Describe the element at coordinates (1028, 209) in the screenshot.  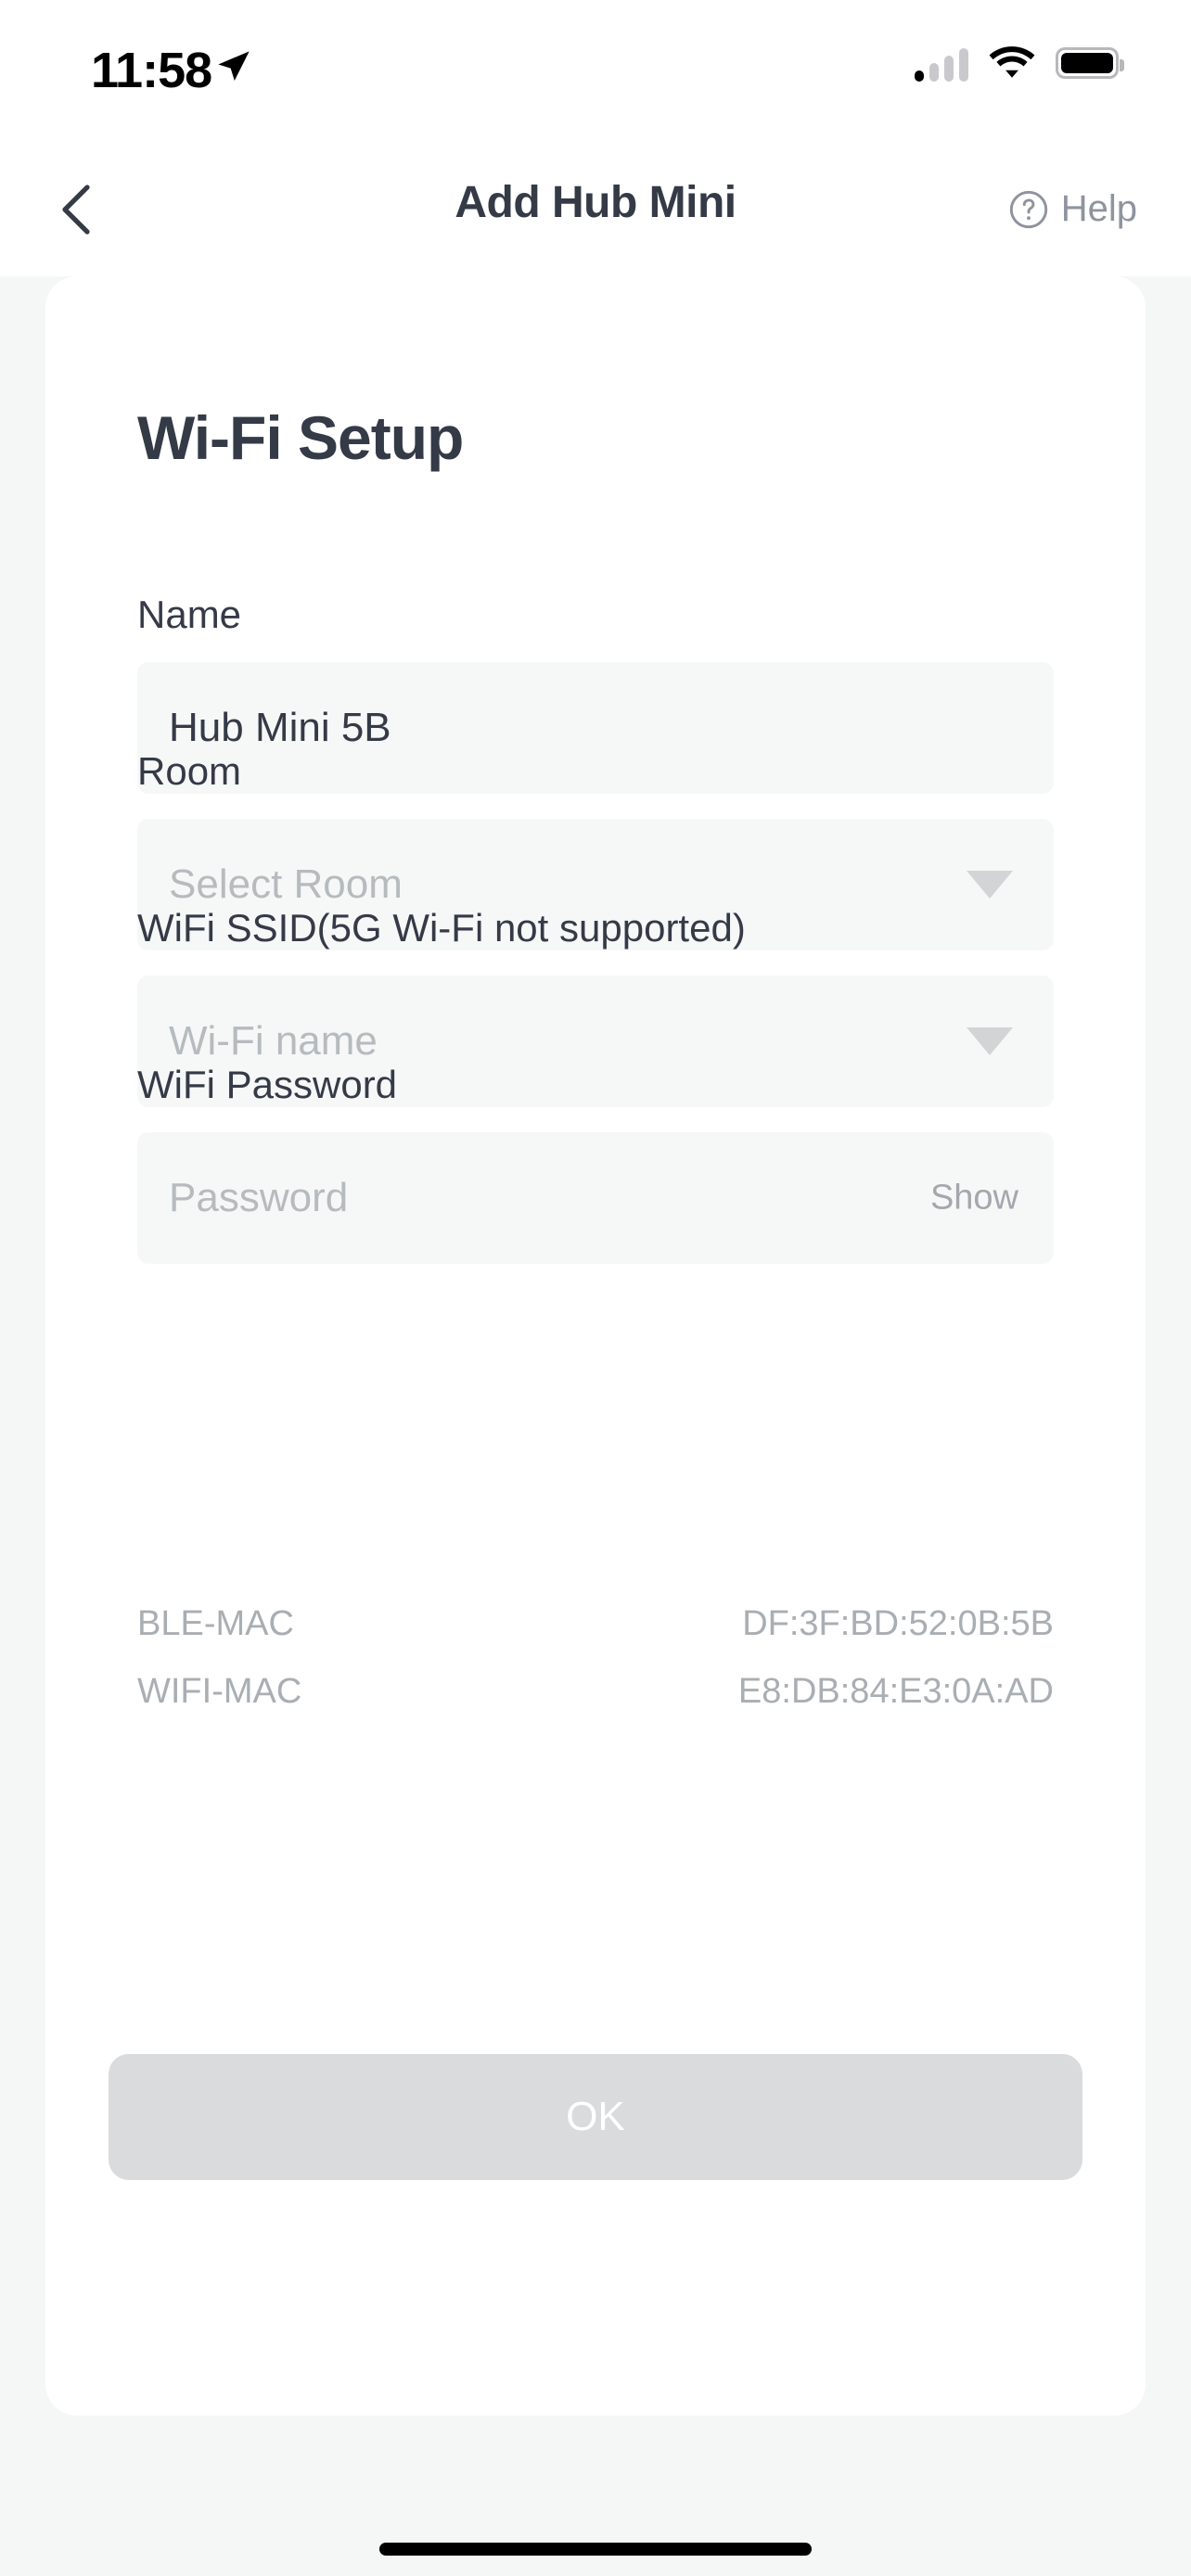
I see `question-circle-icon` at that location.